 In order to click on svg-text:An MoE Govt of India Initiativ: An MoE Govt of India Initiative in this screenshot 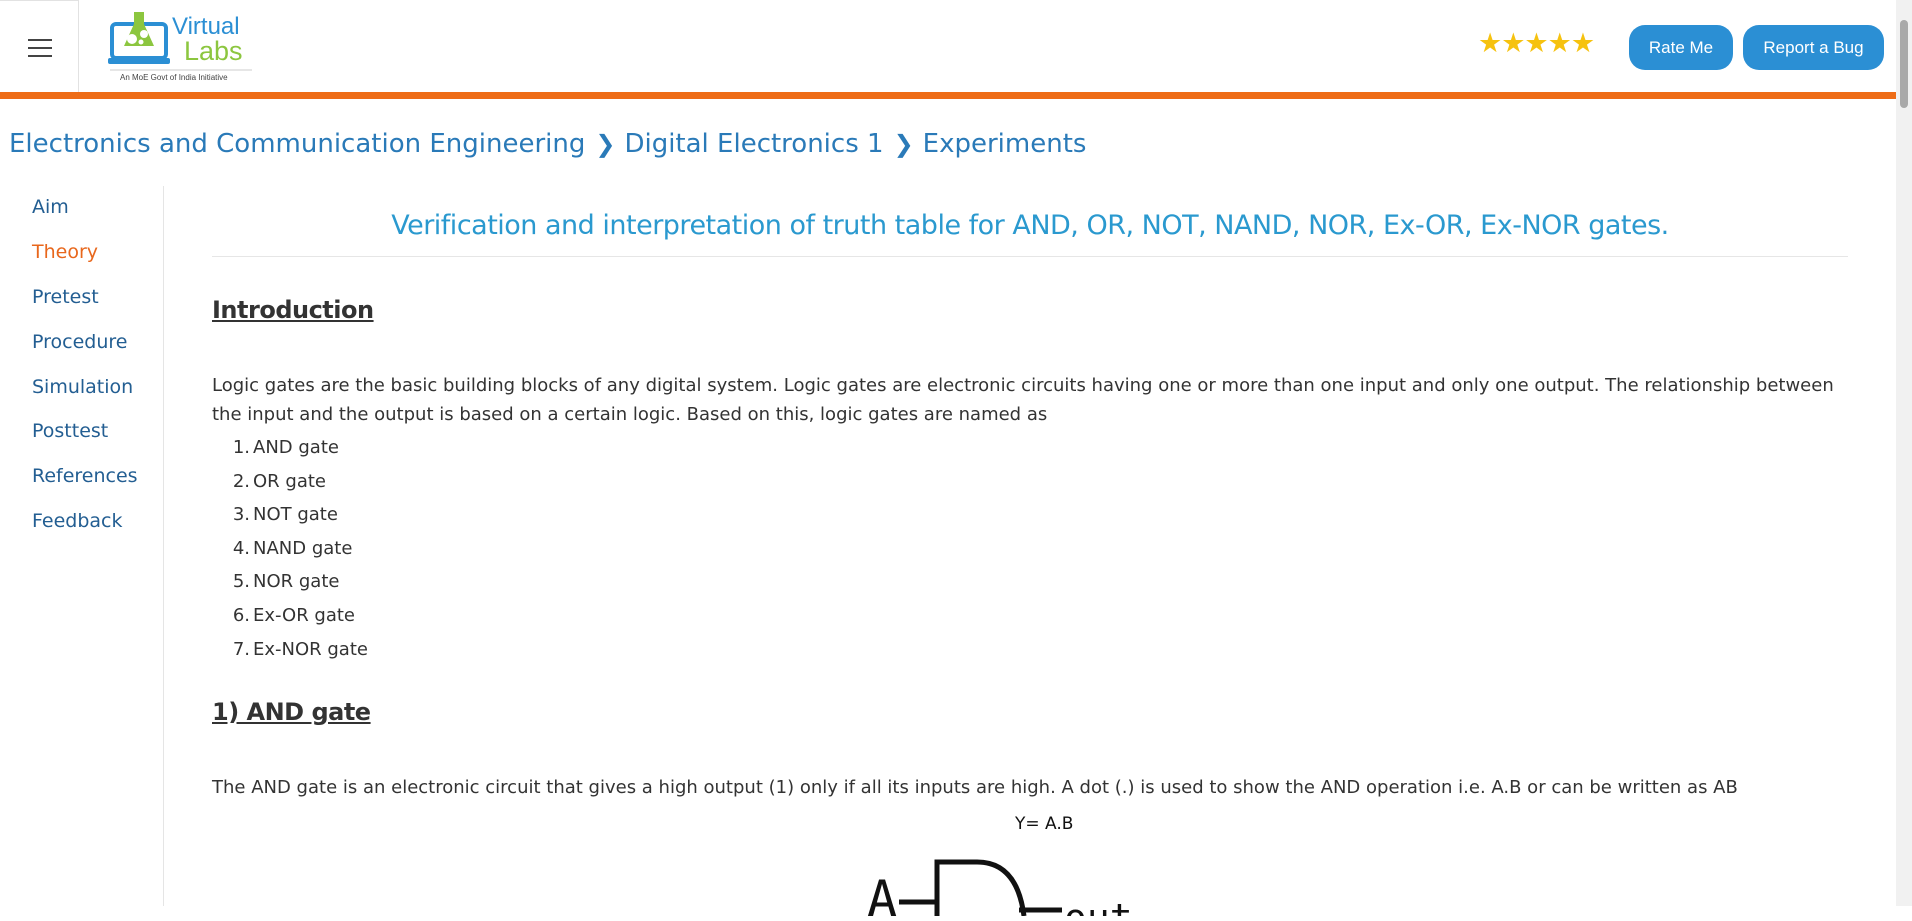, I will do `click(174, 77)`.